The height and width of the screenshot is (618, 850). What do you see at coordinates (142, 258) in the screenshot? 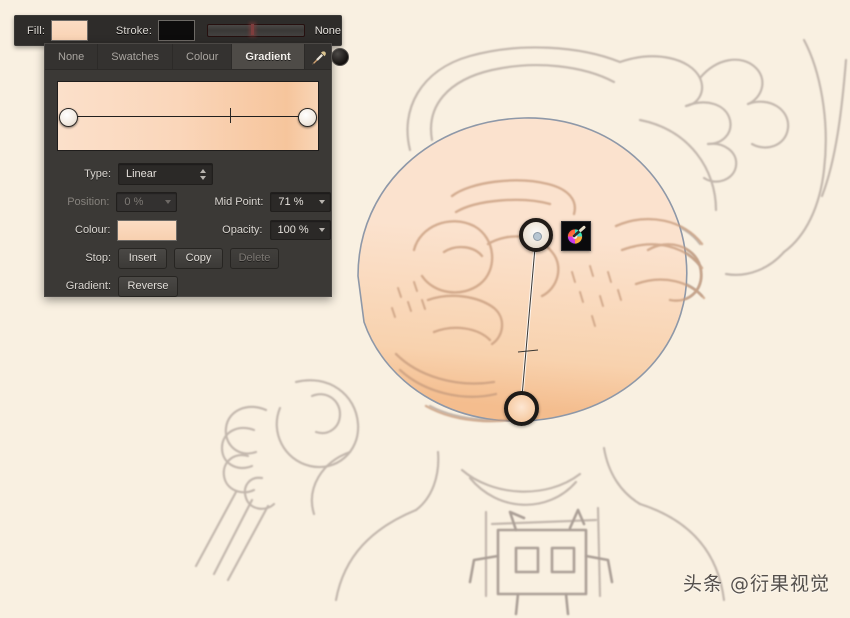
I see `insert-stop-button: Insert` at bounding box center [142, 258].